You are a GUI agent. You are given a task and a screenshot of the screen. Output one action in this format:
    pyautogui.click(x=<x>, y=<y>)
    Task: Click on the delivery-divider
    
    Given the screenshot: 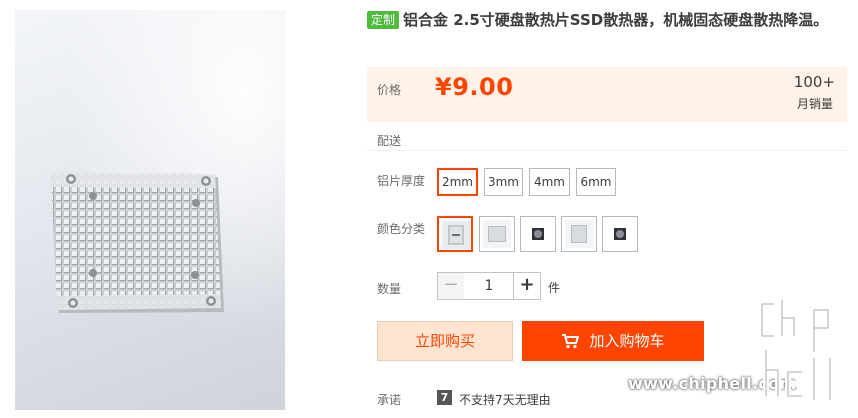 What is the action you would take?
    pyautogui.click(x=607, y=150)
    